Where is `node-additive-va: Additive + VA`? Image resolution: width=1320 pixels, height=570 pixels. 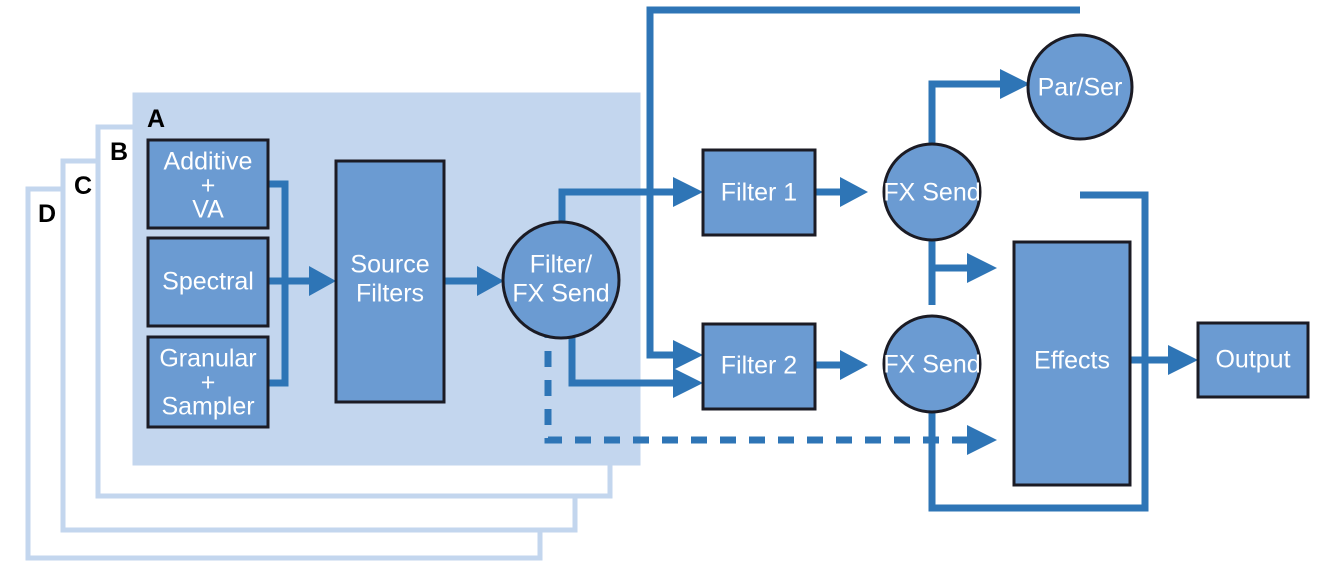 node-additive-va: Additive + VA is located at coordinates (208, 184).